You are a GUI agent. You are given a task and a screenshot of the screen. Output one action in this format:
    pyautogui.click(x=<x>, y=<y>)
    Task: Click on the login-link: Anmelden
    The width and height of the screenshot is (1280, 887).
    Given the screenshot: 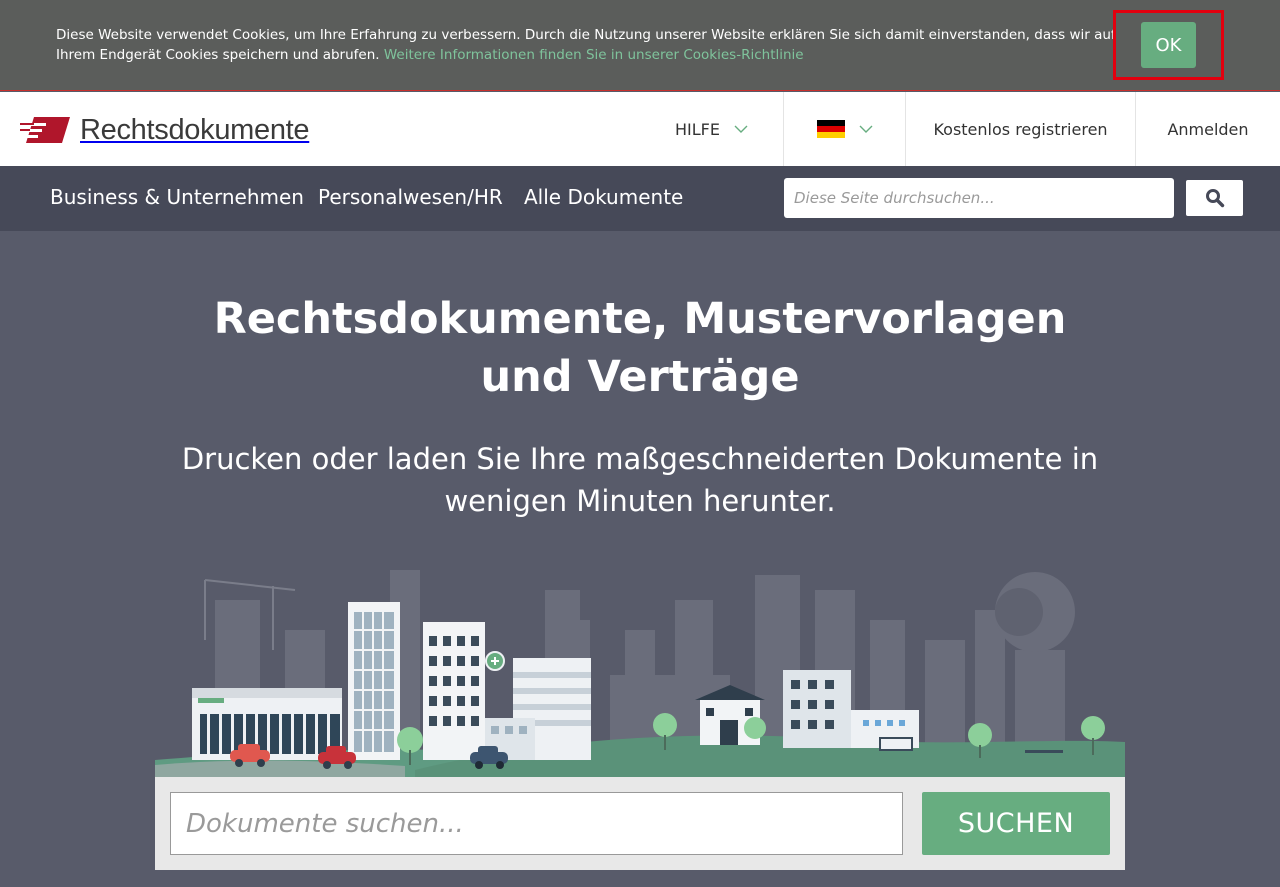 What is the action you would take?
    pyautogui.click(x=1207, y=129)
    